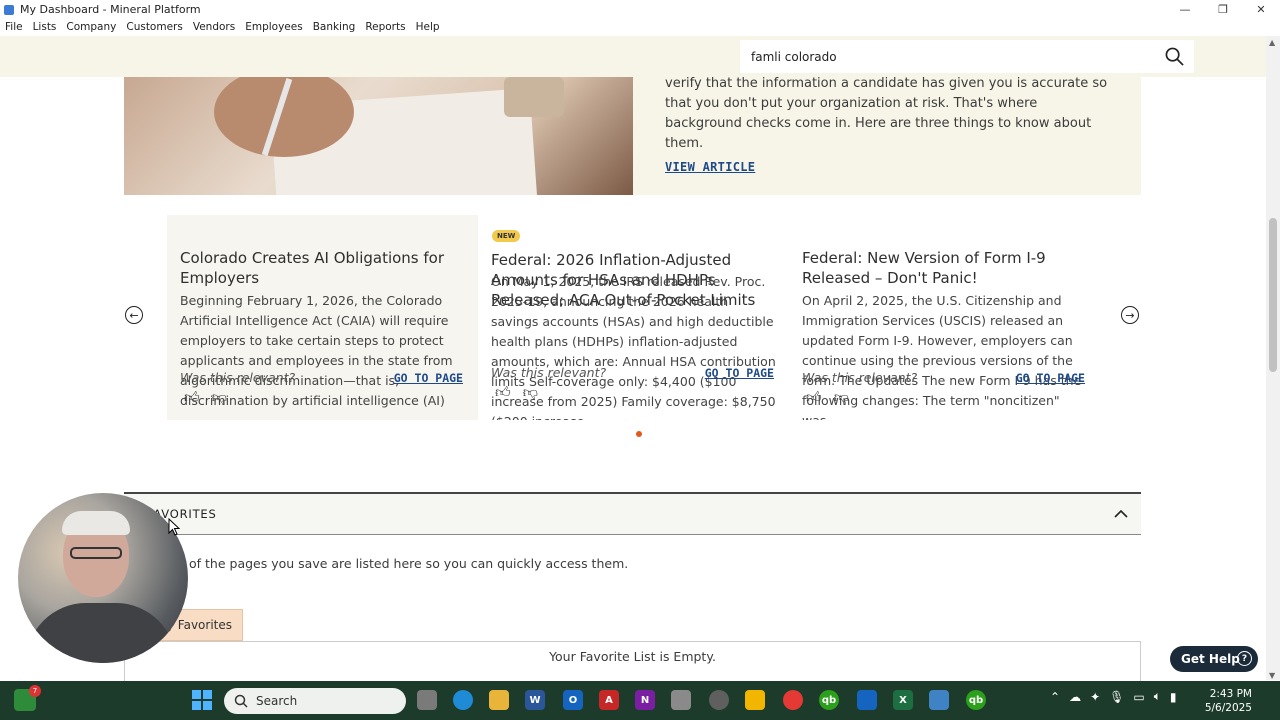  Describe the element at coordinates (573, 700) in the screenshot. I see `outlook-icon: O` at that location.